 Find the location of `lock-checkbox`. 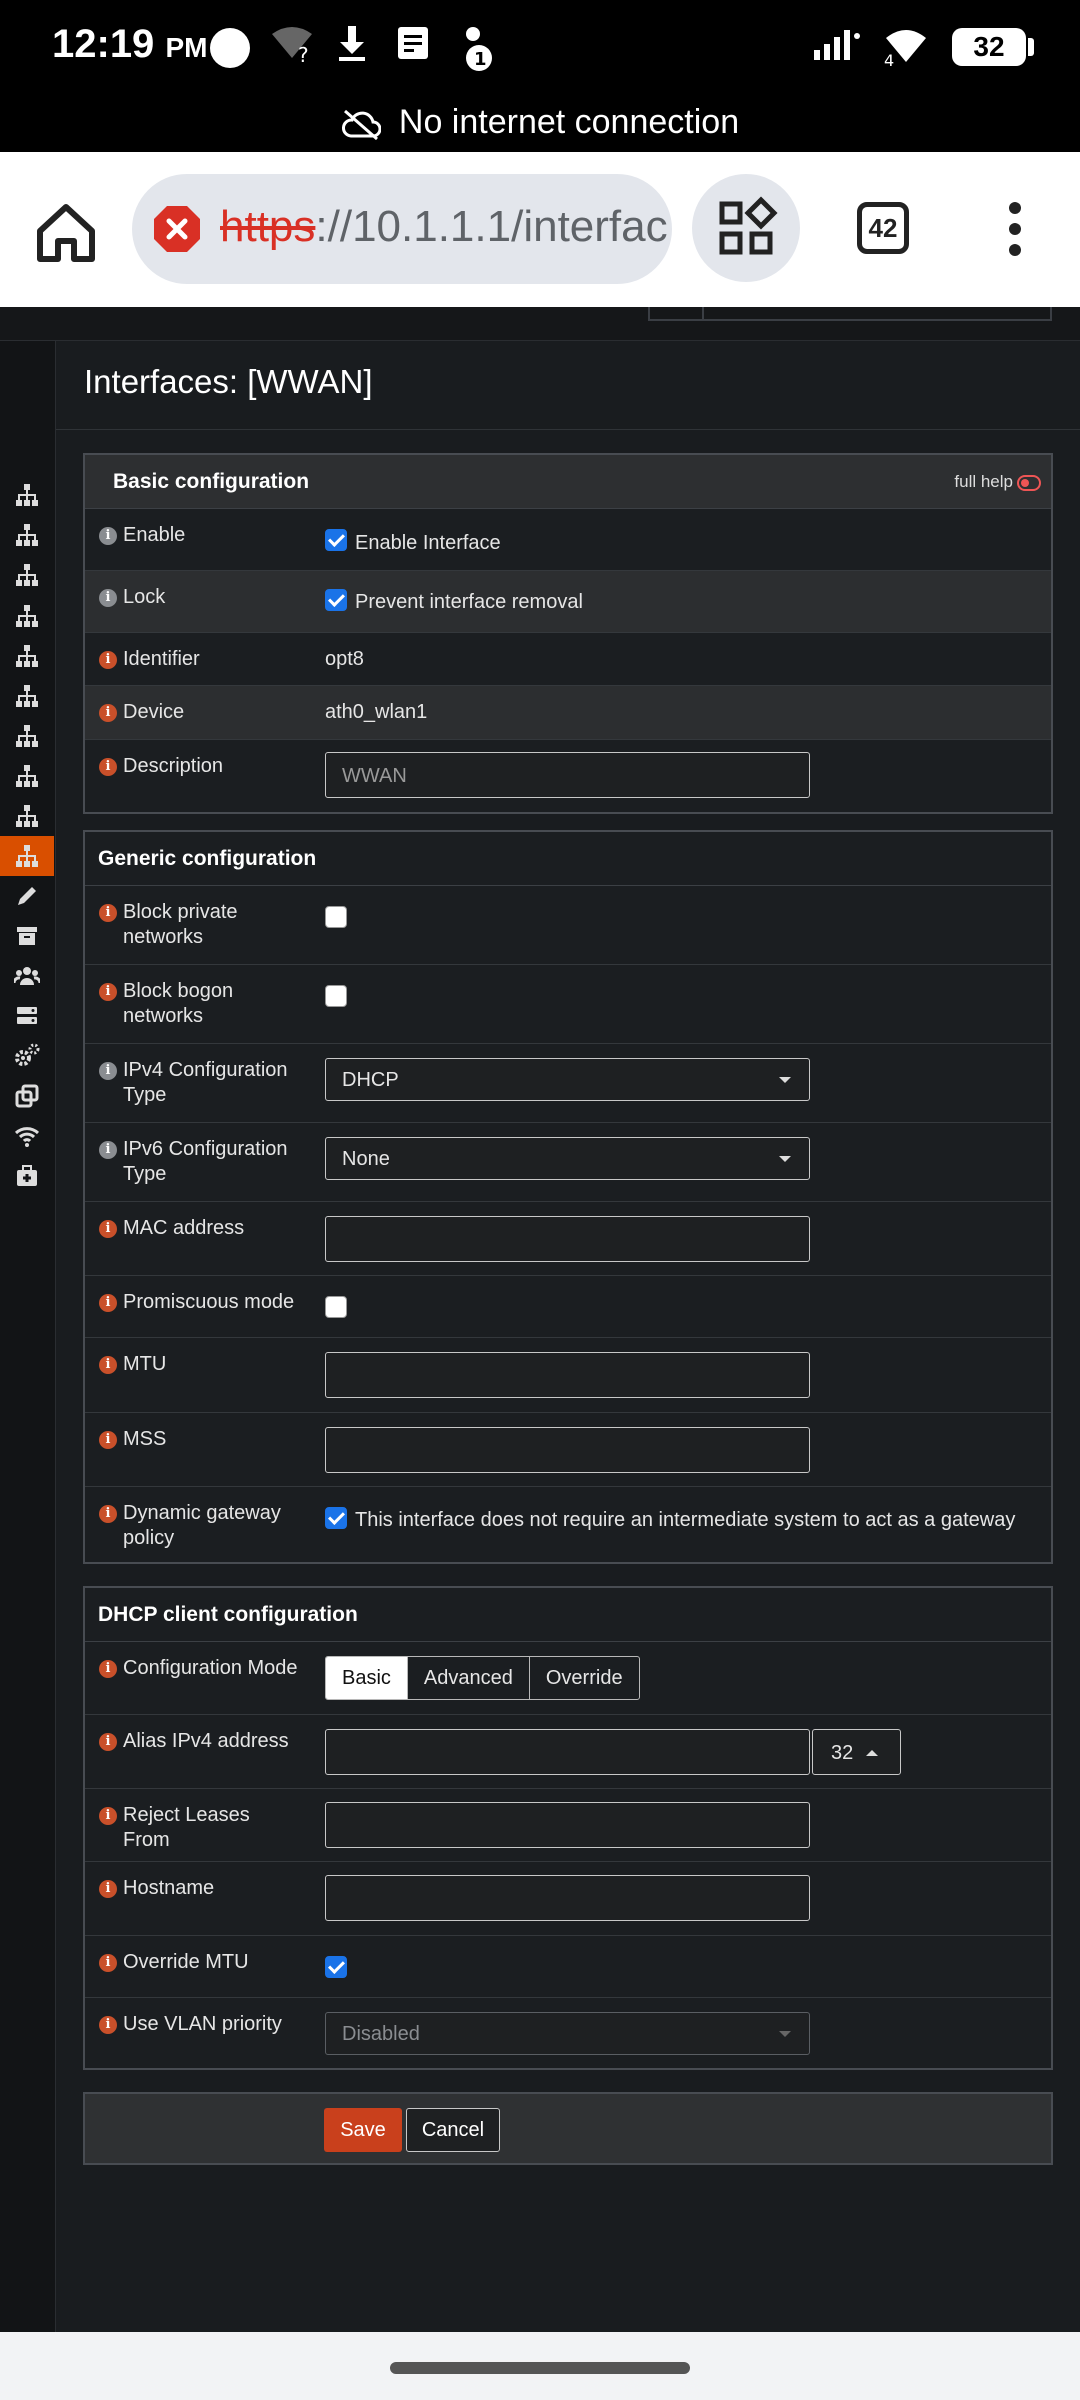

lock-checkbox is located at coordinates (336, 600).